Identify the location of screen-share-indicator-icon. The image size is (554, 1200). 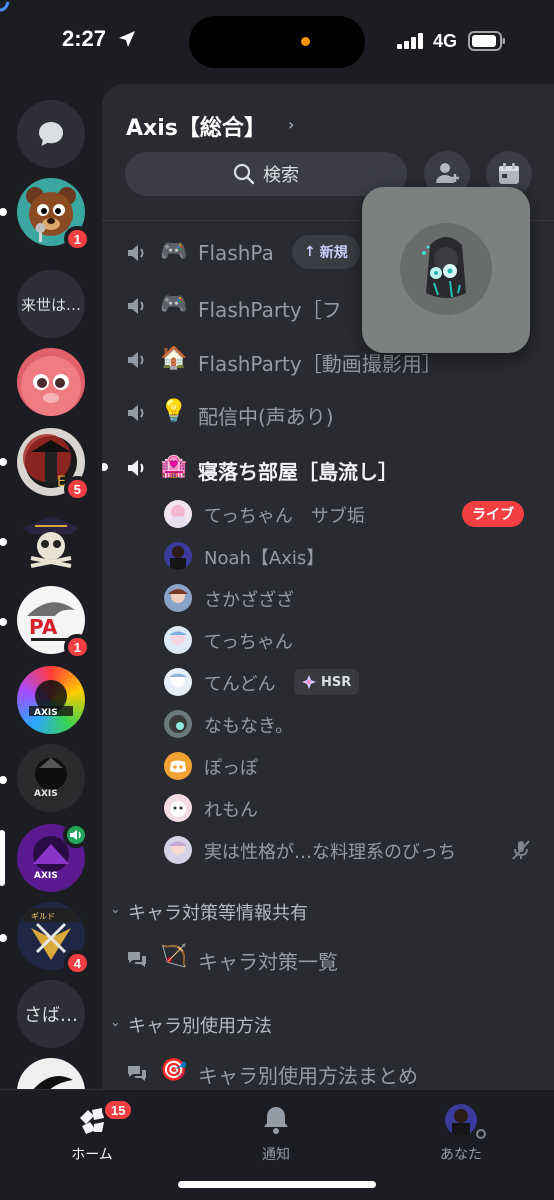
(5, 6).